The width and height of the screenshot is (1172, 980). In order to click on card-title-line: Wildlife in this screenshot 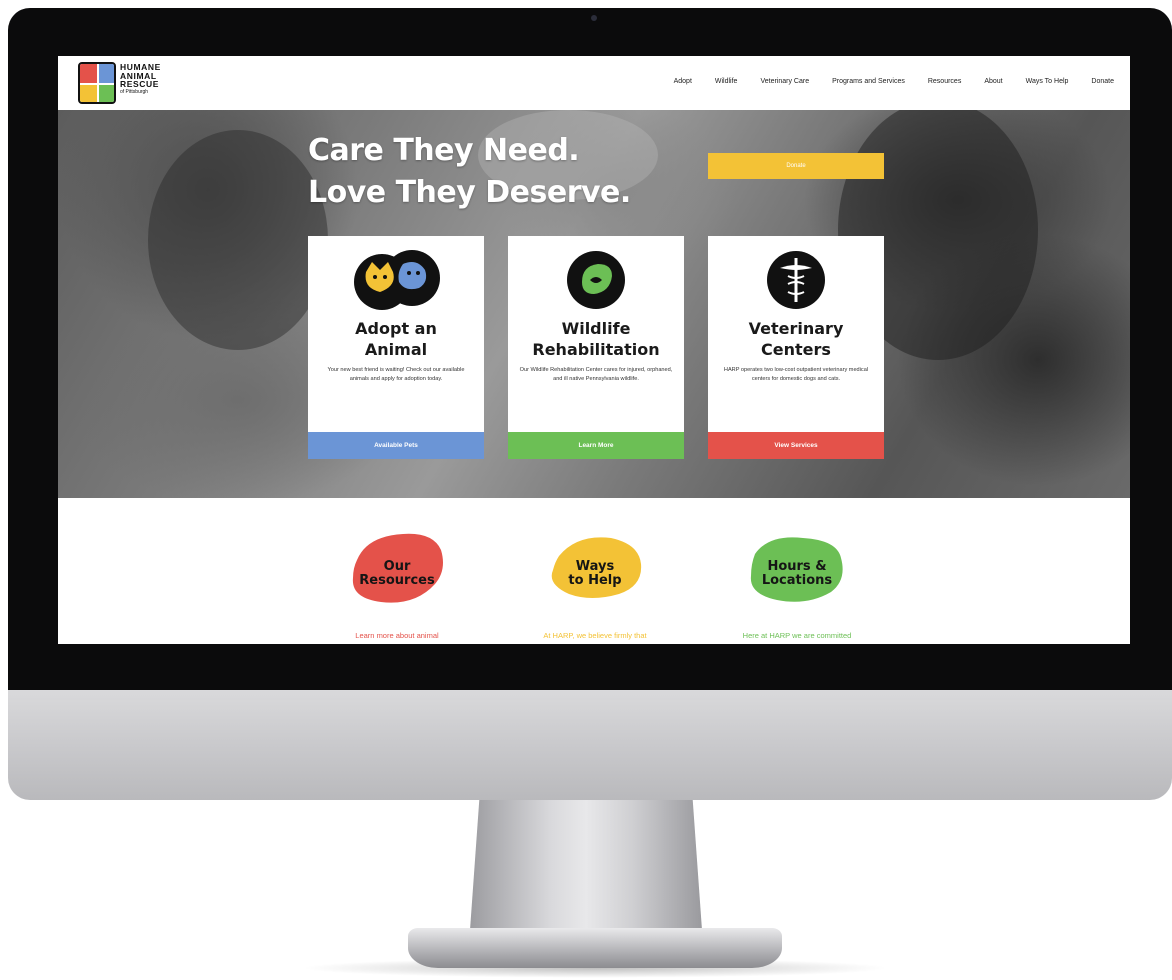, I will do `click(596, 328)`.